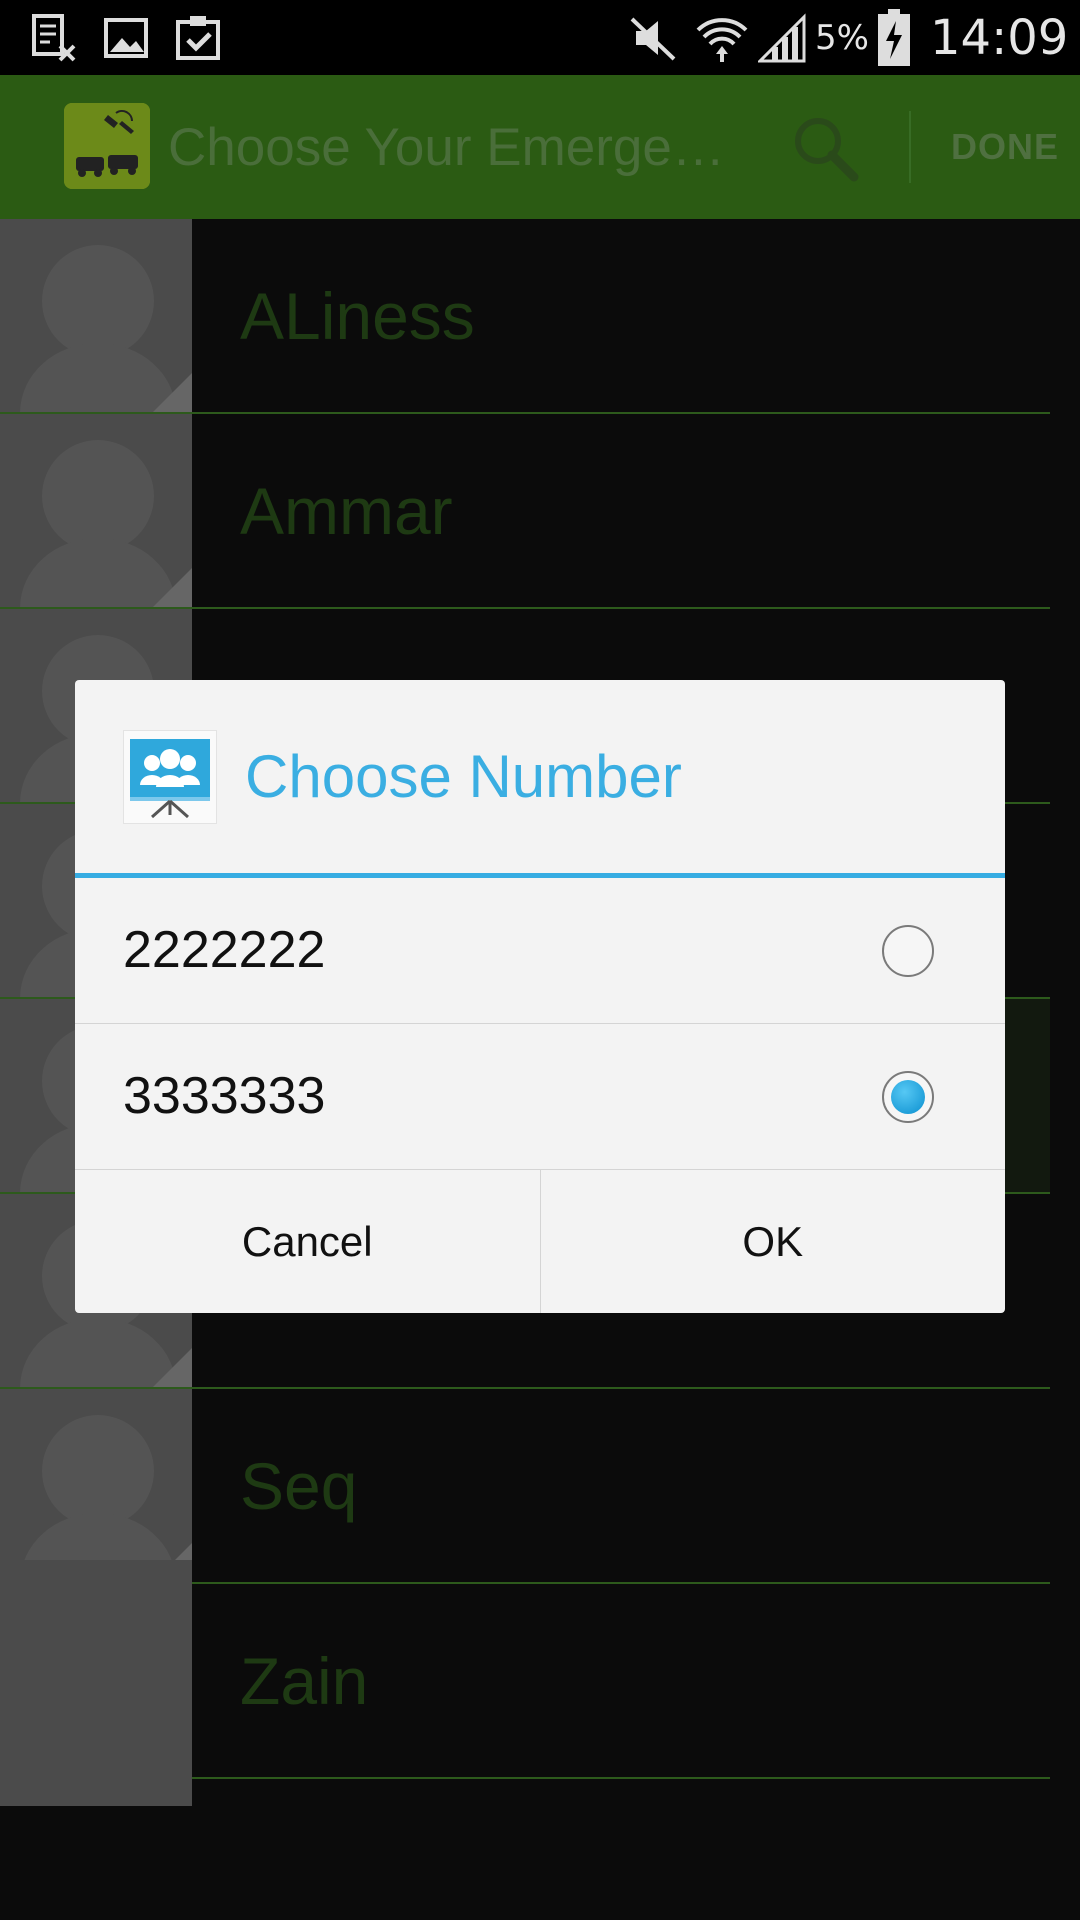  I want to click on option-number: 2222222, so click(224, 950).